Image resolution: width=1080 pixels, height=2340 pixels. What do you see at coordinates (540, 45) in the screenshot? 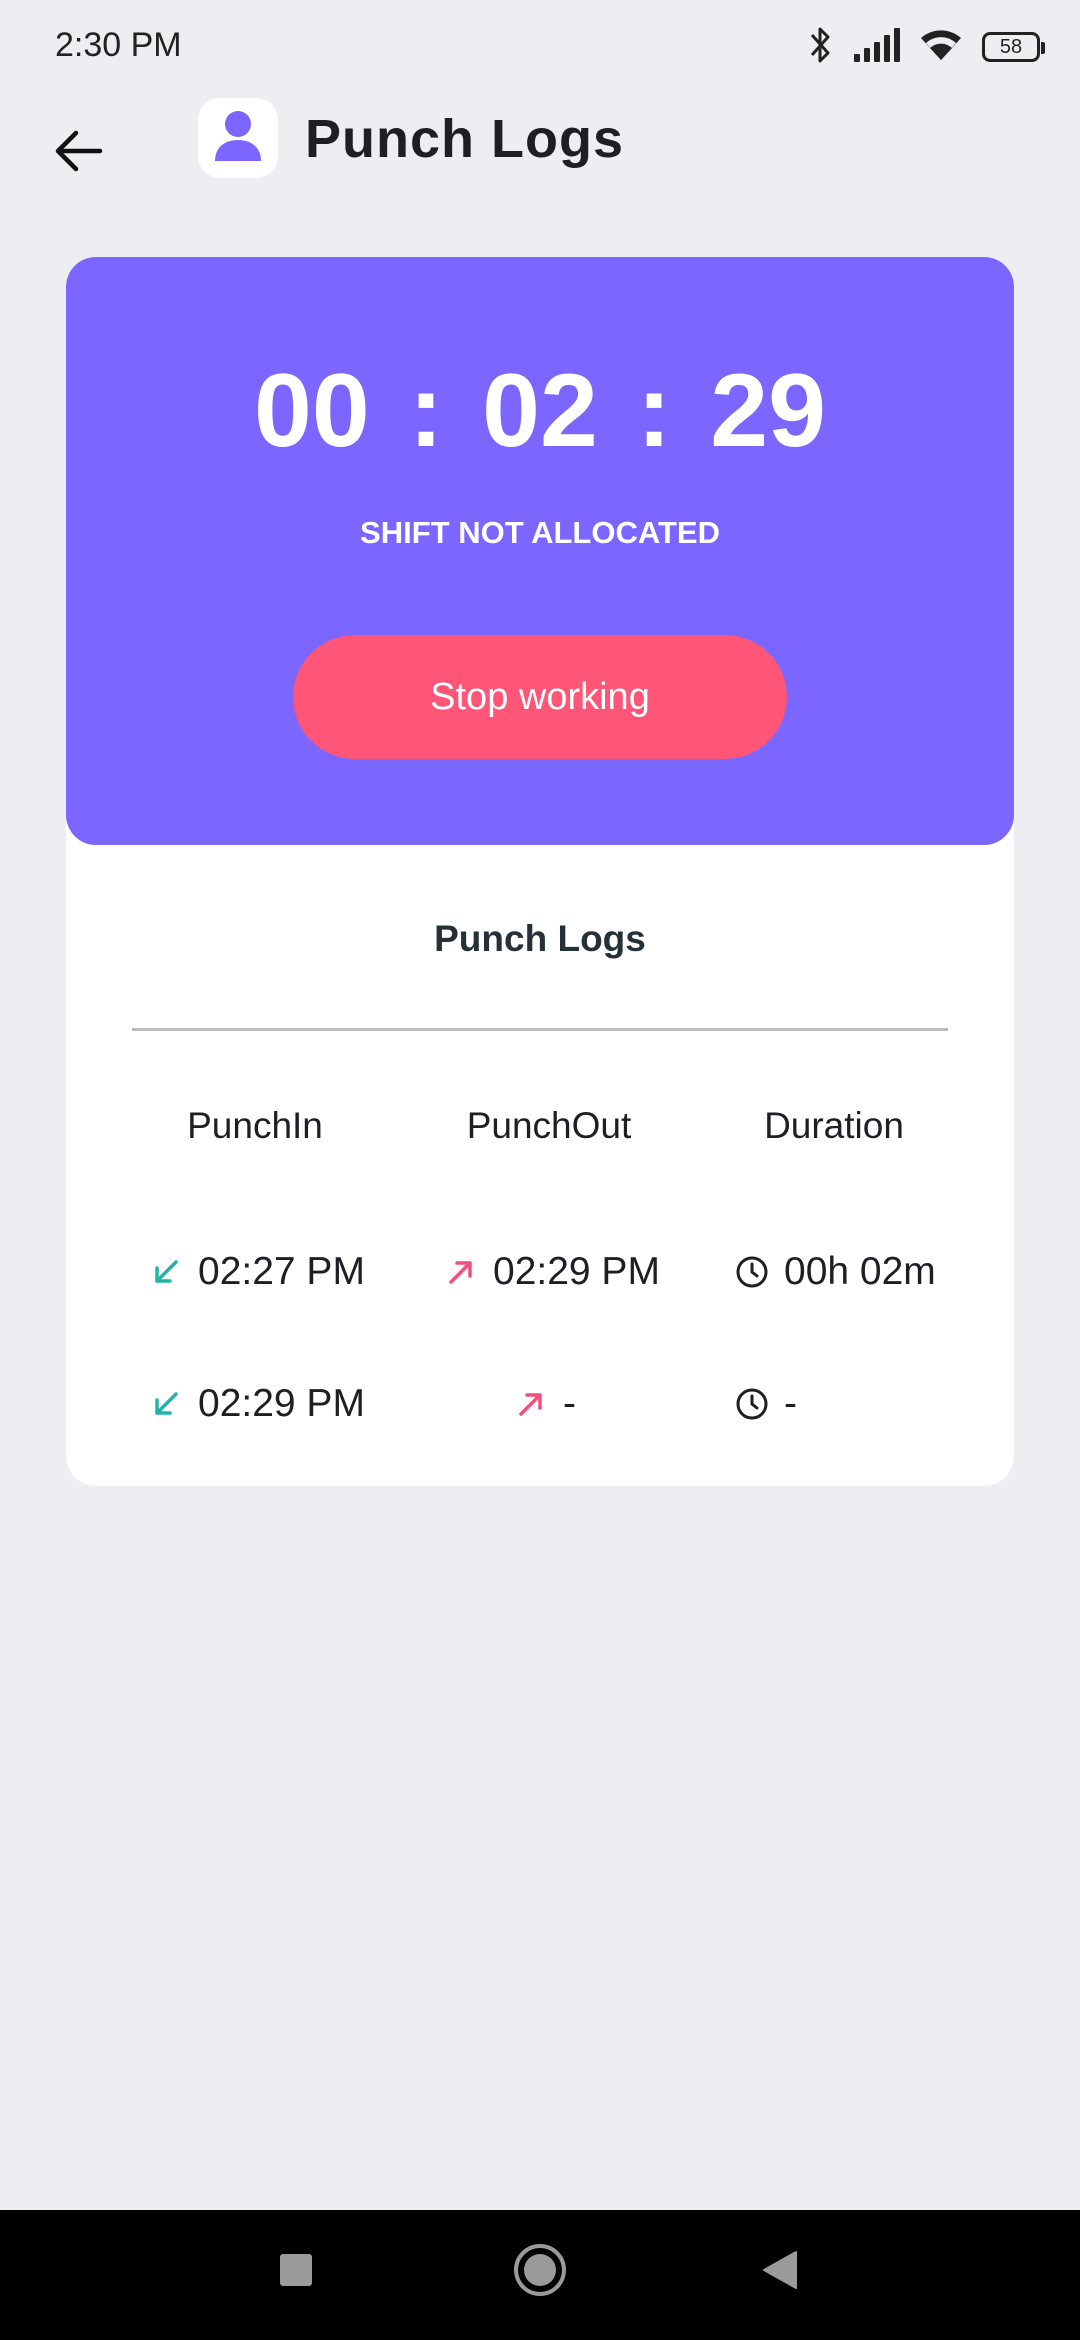
I see `status-bar: 2:30 PM 58` at bounding box center [540, 45].